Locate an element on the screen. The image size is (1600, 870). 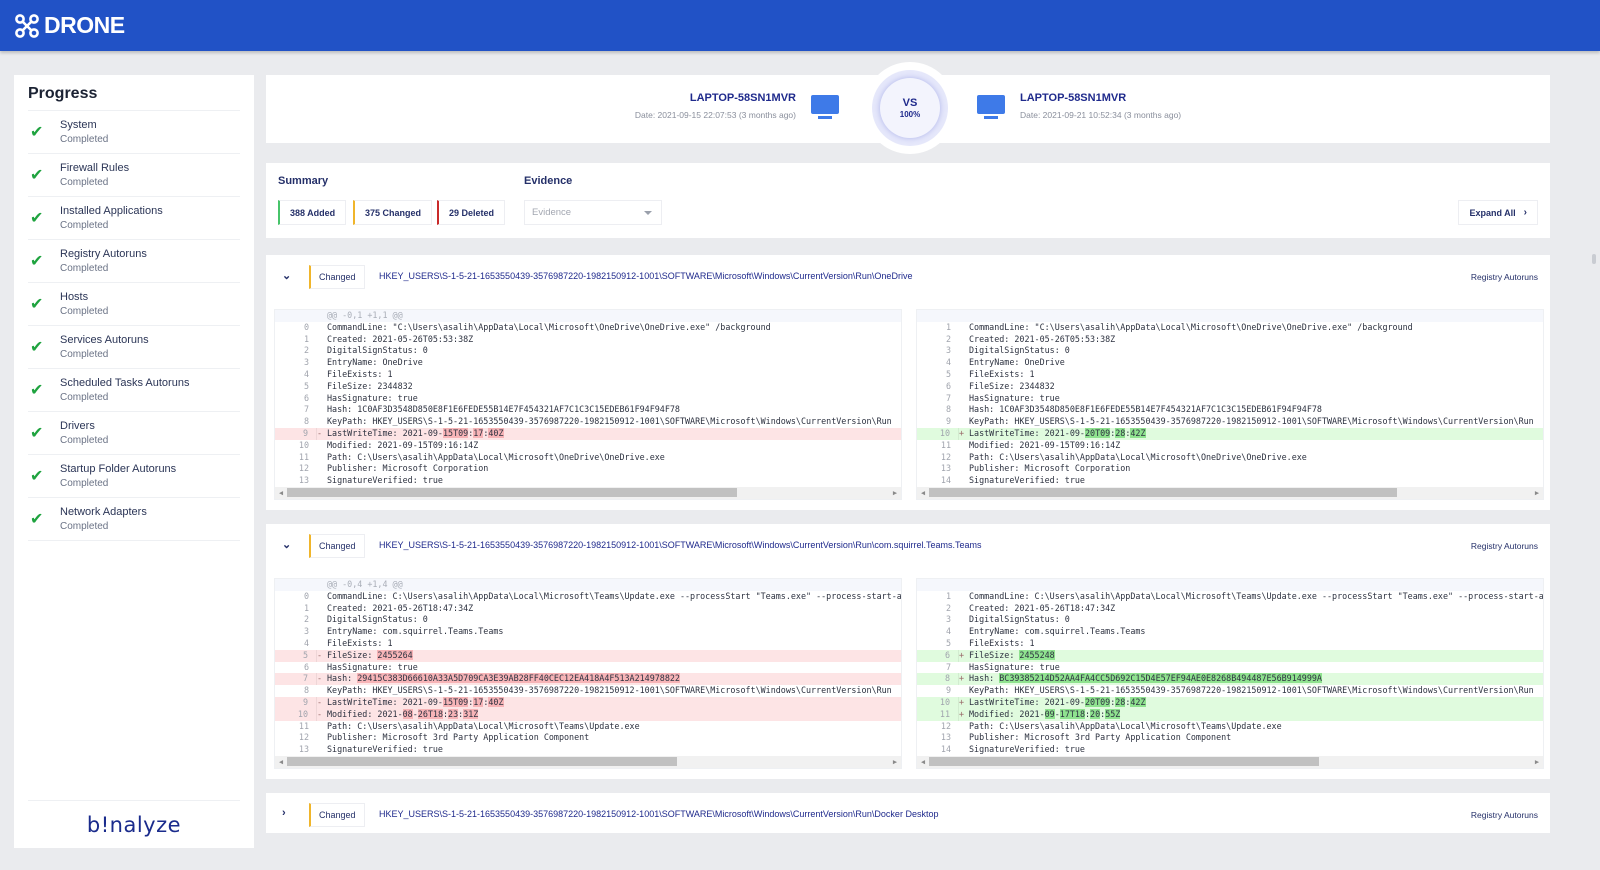
line-content: EntryName: OneDrive is located at coordinates (375, 362).